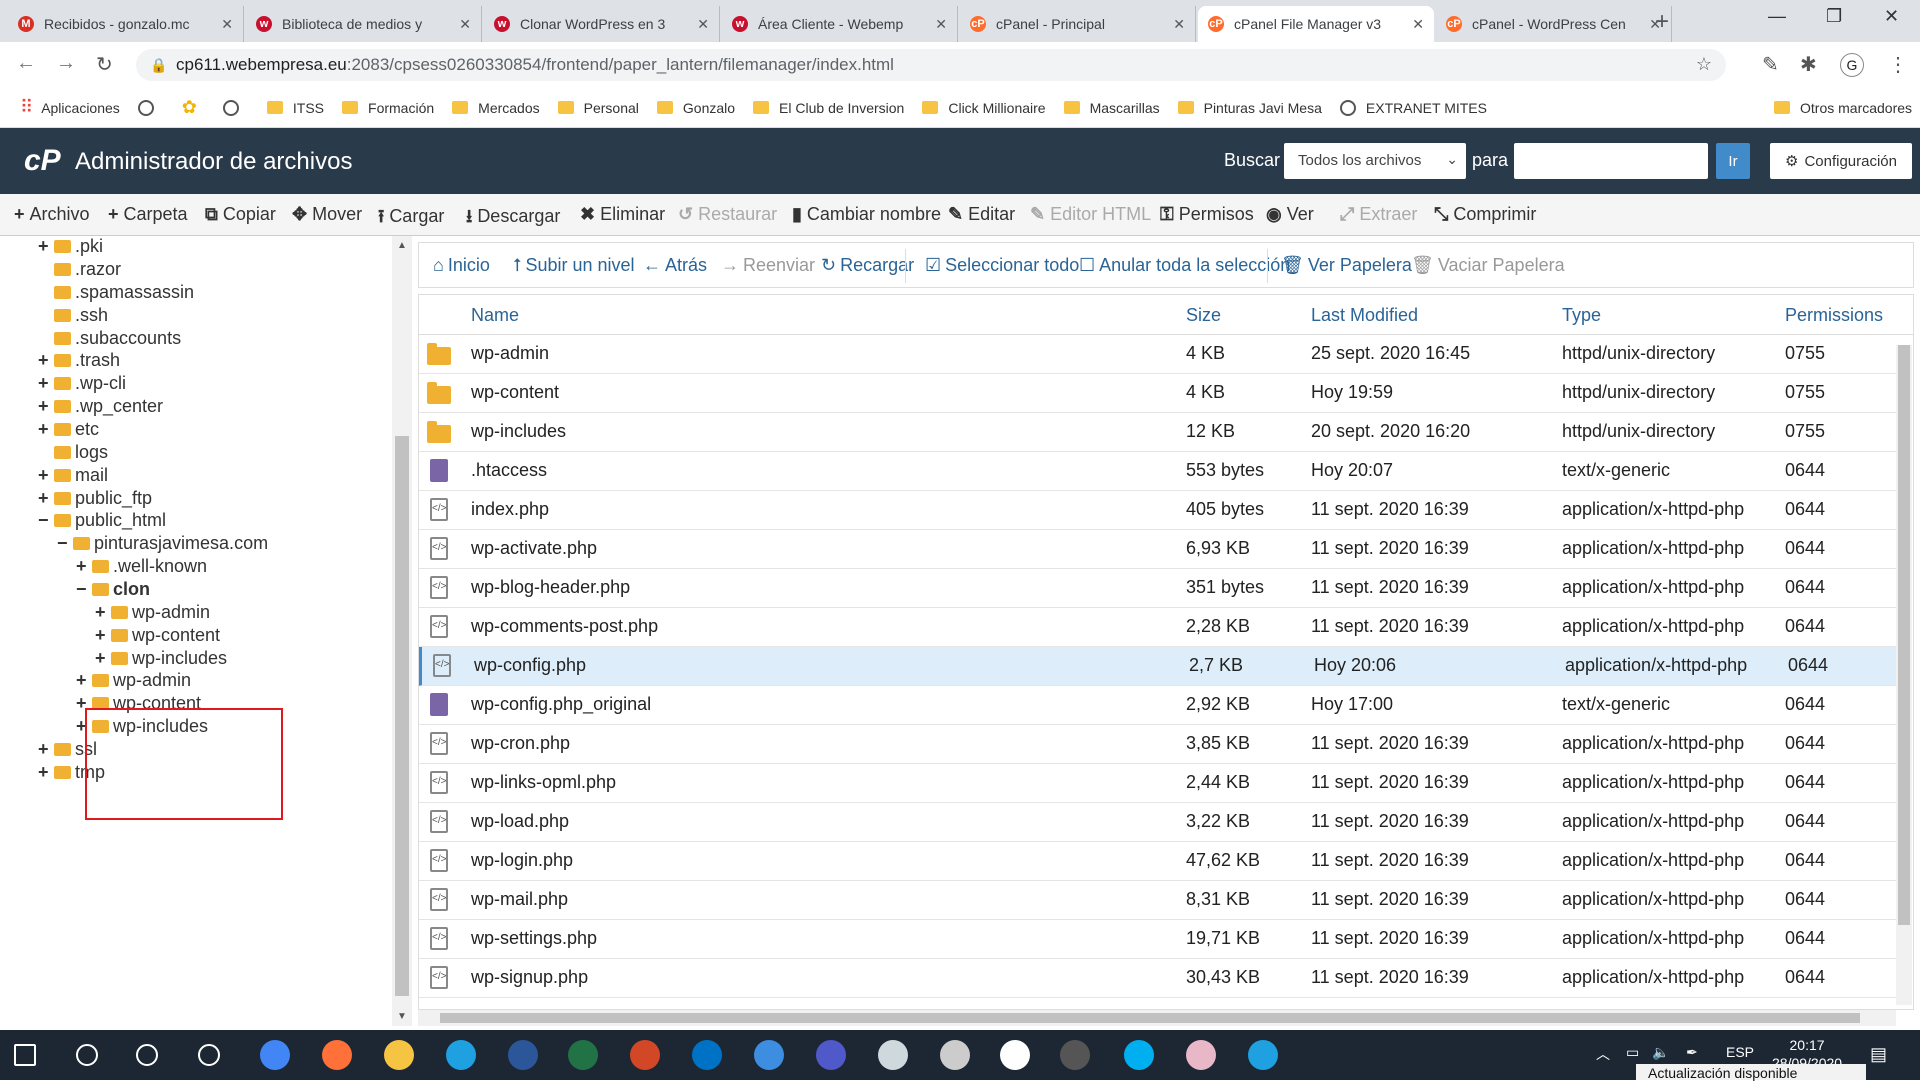 The image size is (1920, 1082). Describe the element at coordinates (520, 821) in the screenshot. I see `file-name: wp-load.php` at that location.